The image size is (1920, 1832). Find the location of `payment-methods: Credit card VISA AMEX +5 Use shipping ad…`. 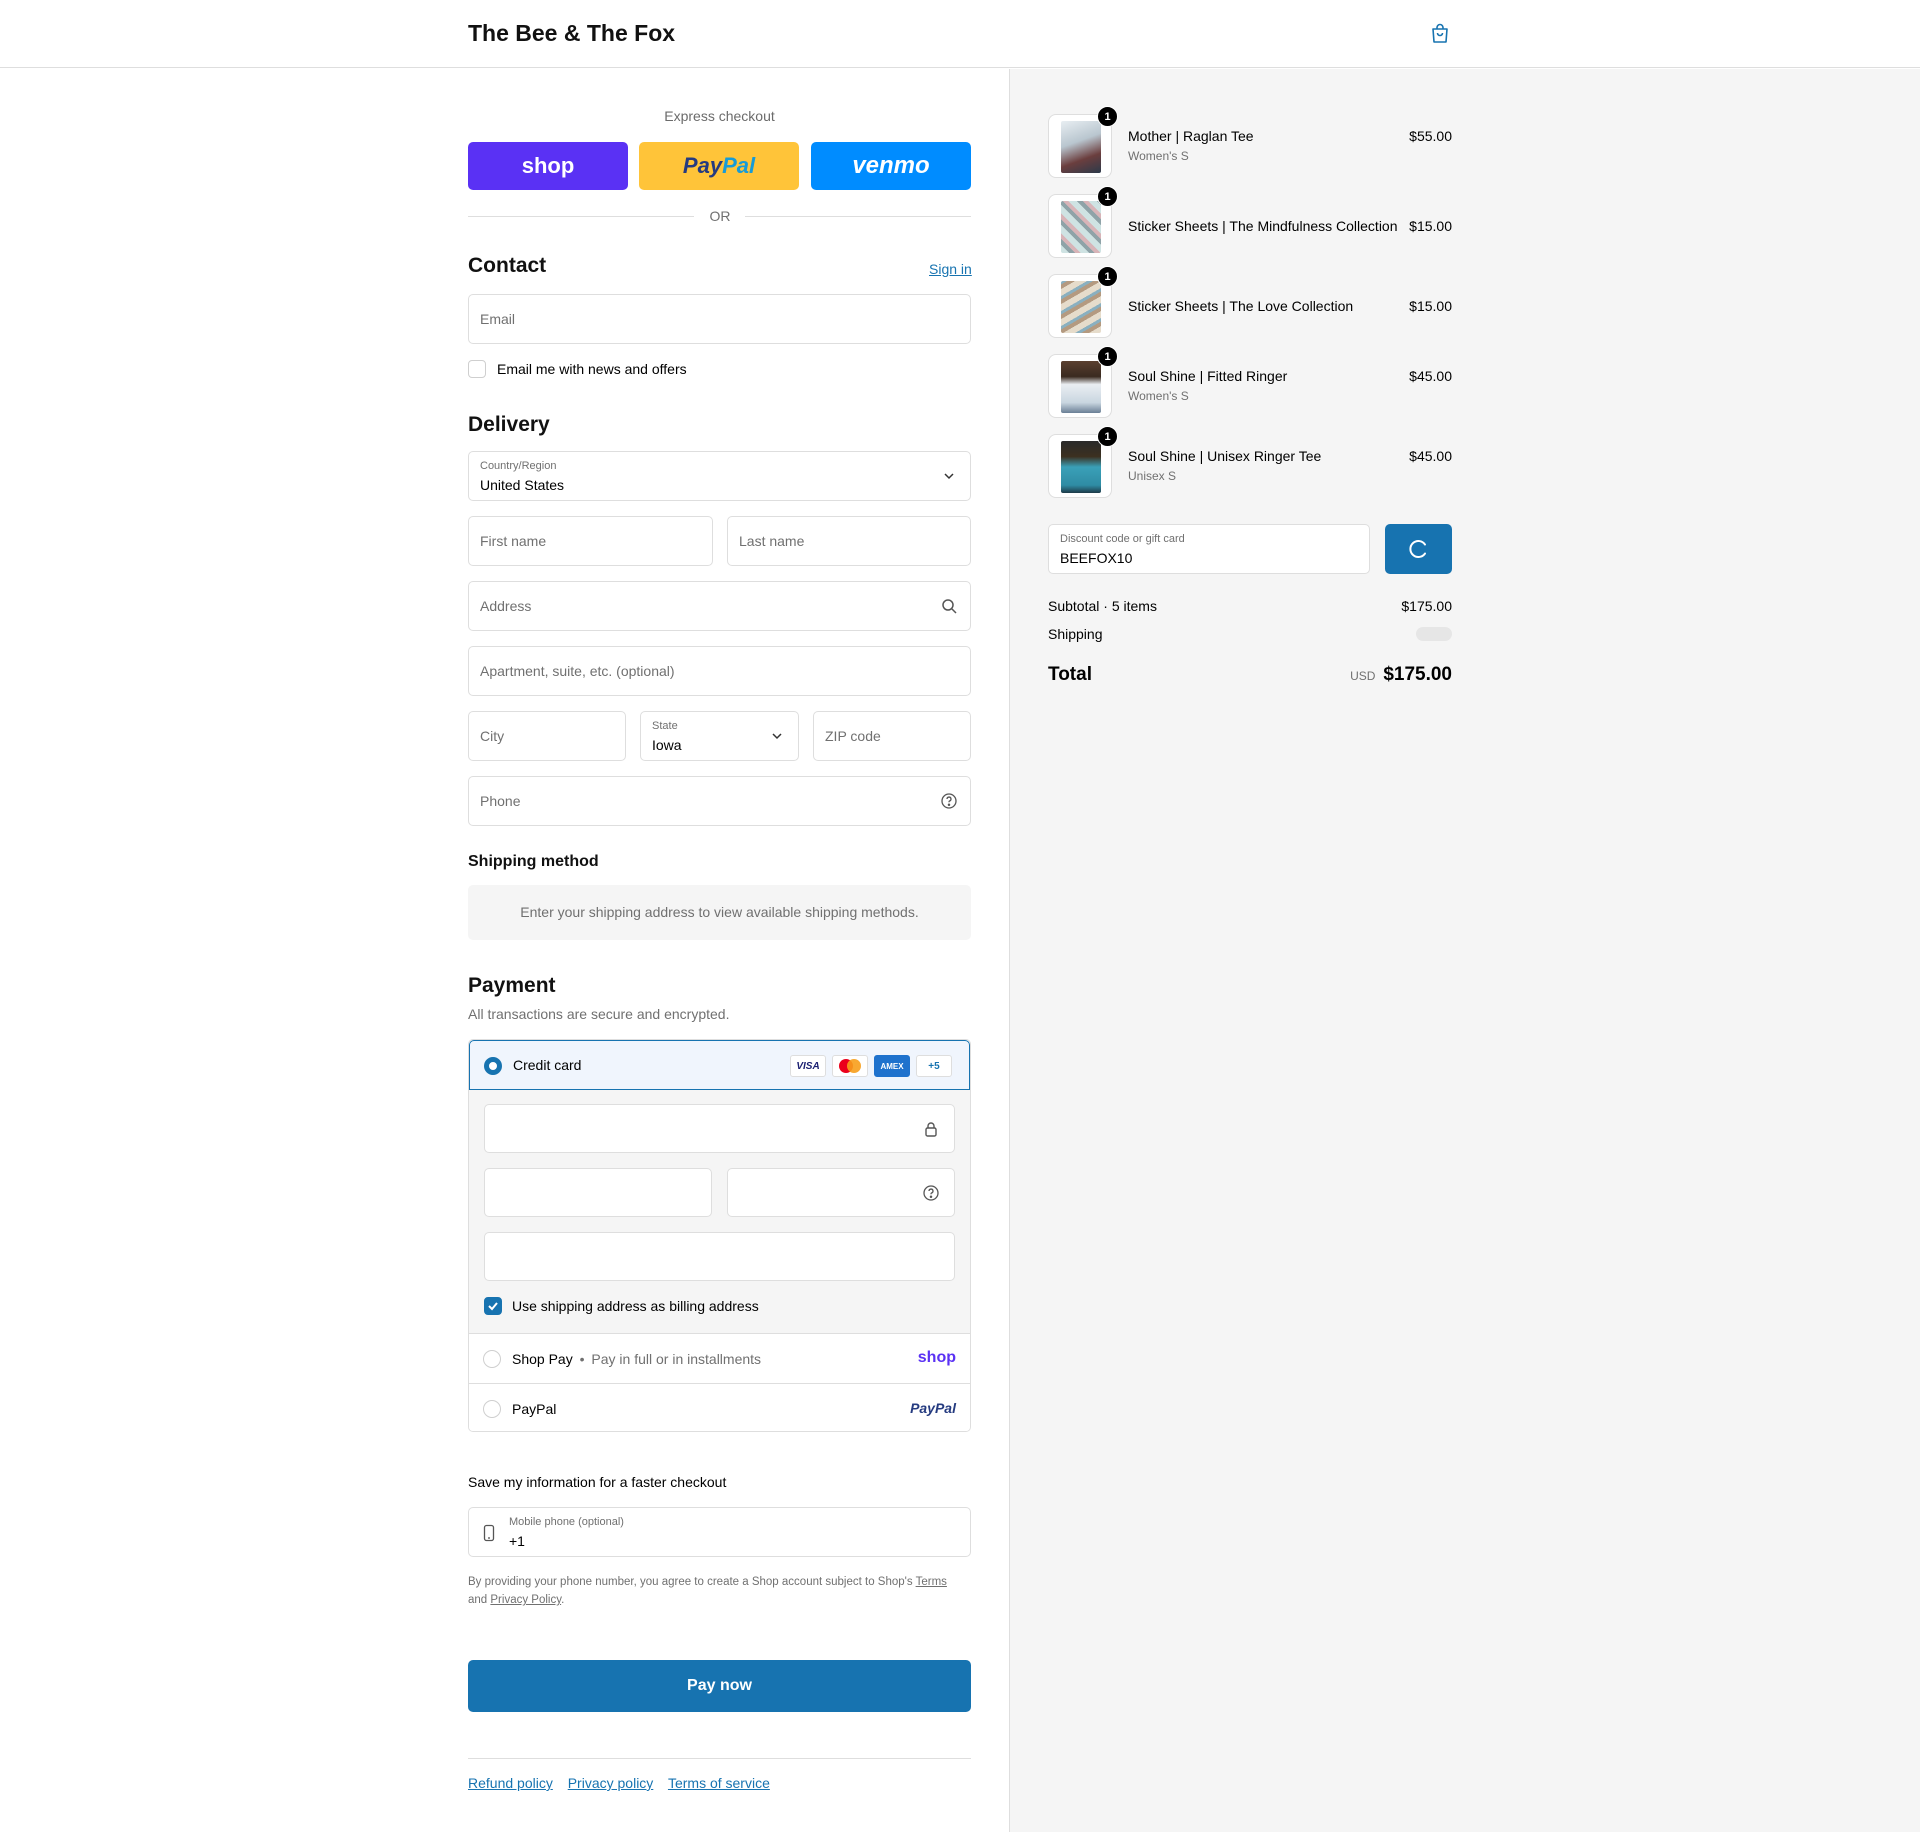

payment-methods: Credit card VISA AMEX +5 Use shipping ad… is located at coordinates (719, 1235).